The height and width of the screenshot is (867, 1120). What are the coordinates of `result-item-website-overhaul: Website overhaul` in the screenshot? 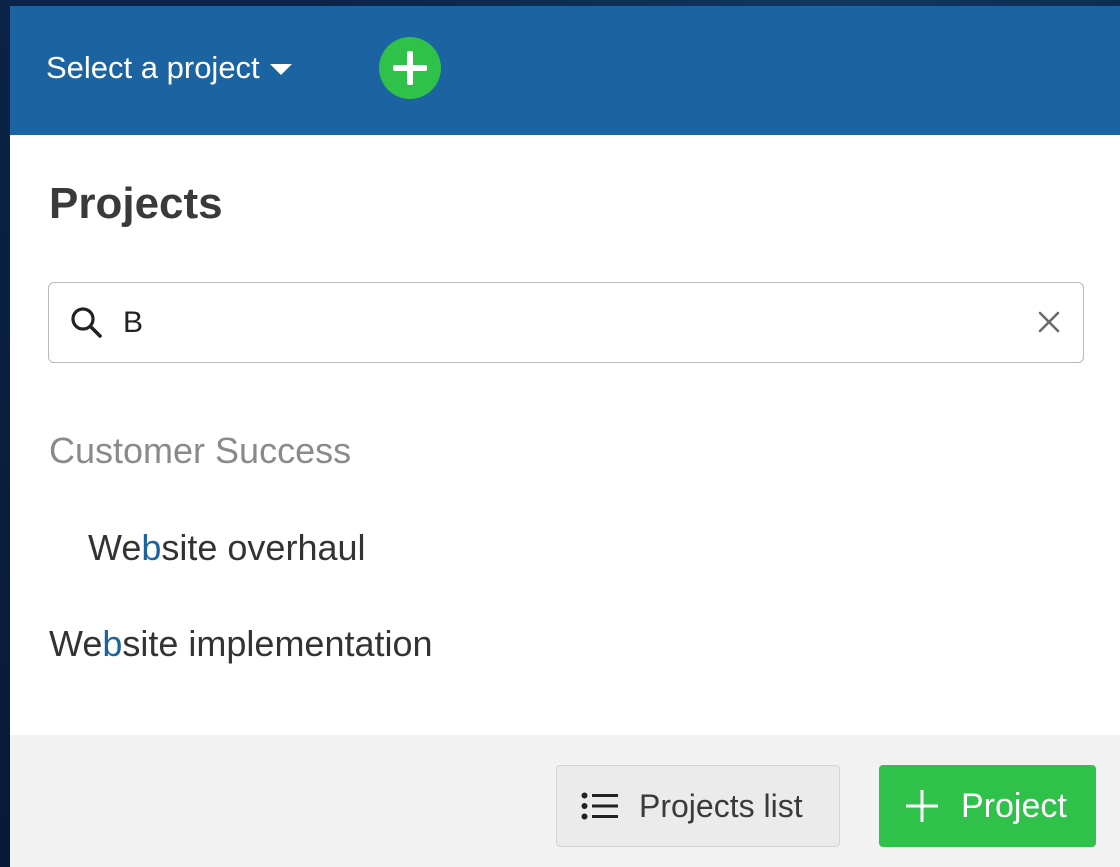 It's located at (227, 548).